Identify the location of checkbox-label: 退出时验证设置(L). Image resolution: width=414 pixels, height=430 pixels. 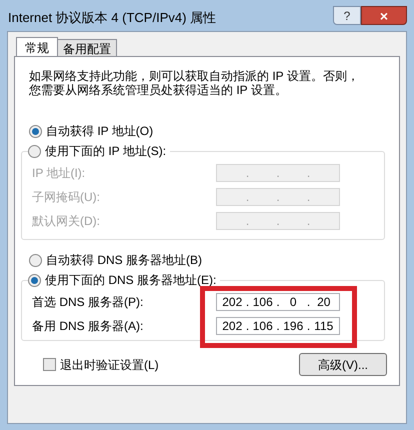
(109, 365).